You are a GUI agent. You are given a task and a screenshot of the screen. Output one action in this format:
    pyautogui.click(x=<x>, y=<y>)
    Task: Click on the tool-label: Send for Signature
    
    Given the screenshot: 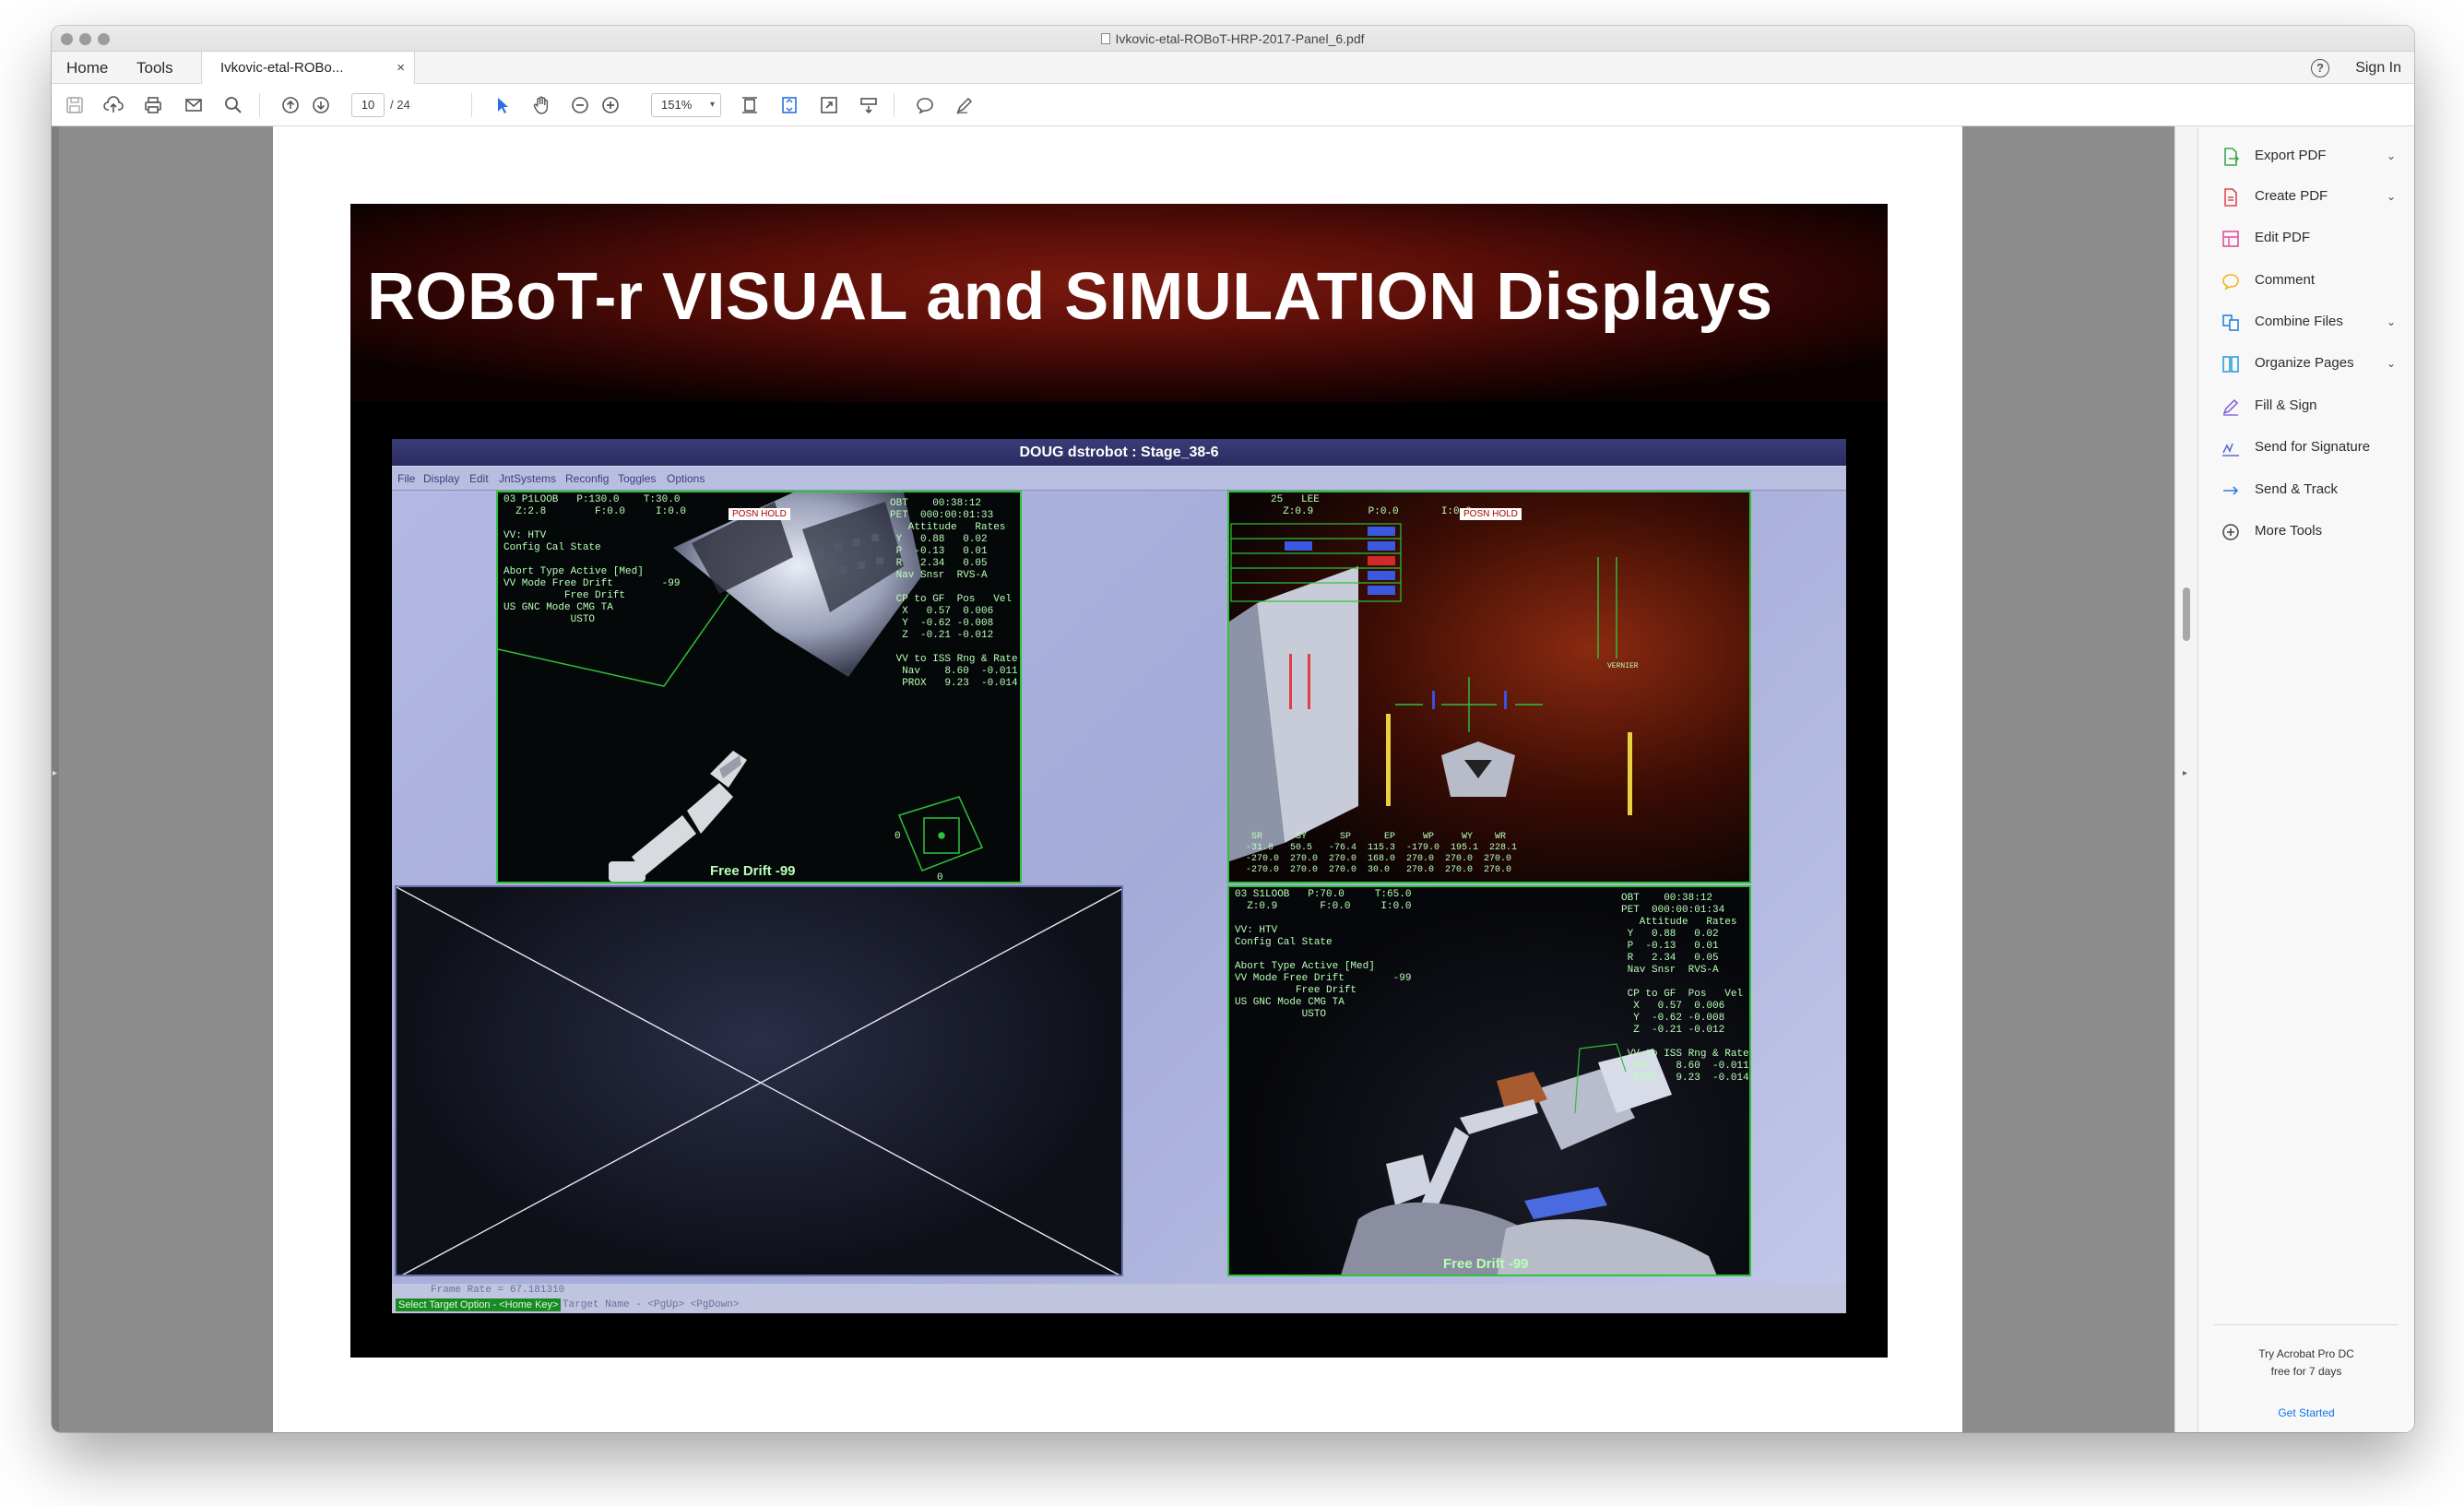 What is the action you would take?
    pyautogui.click(x=2313, y=447)
    